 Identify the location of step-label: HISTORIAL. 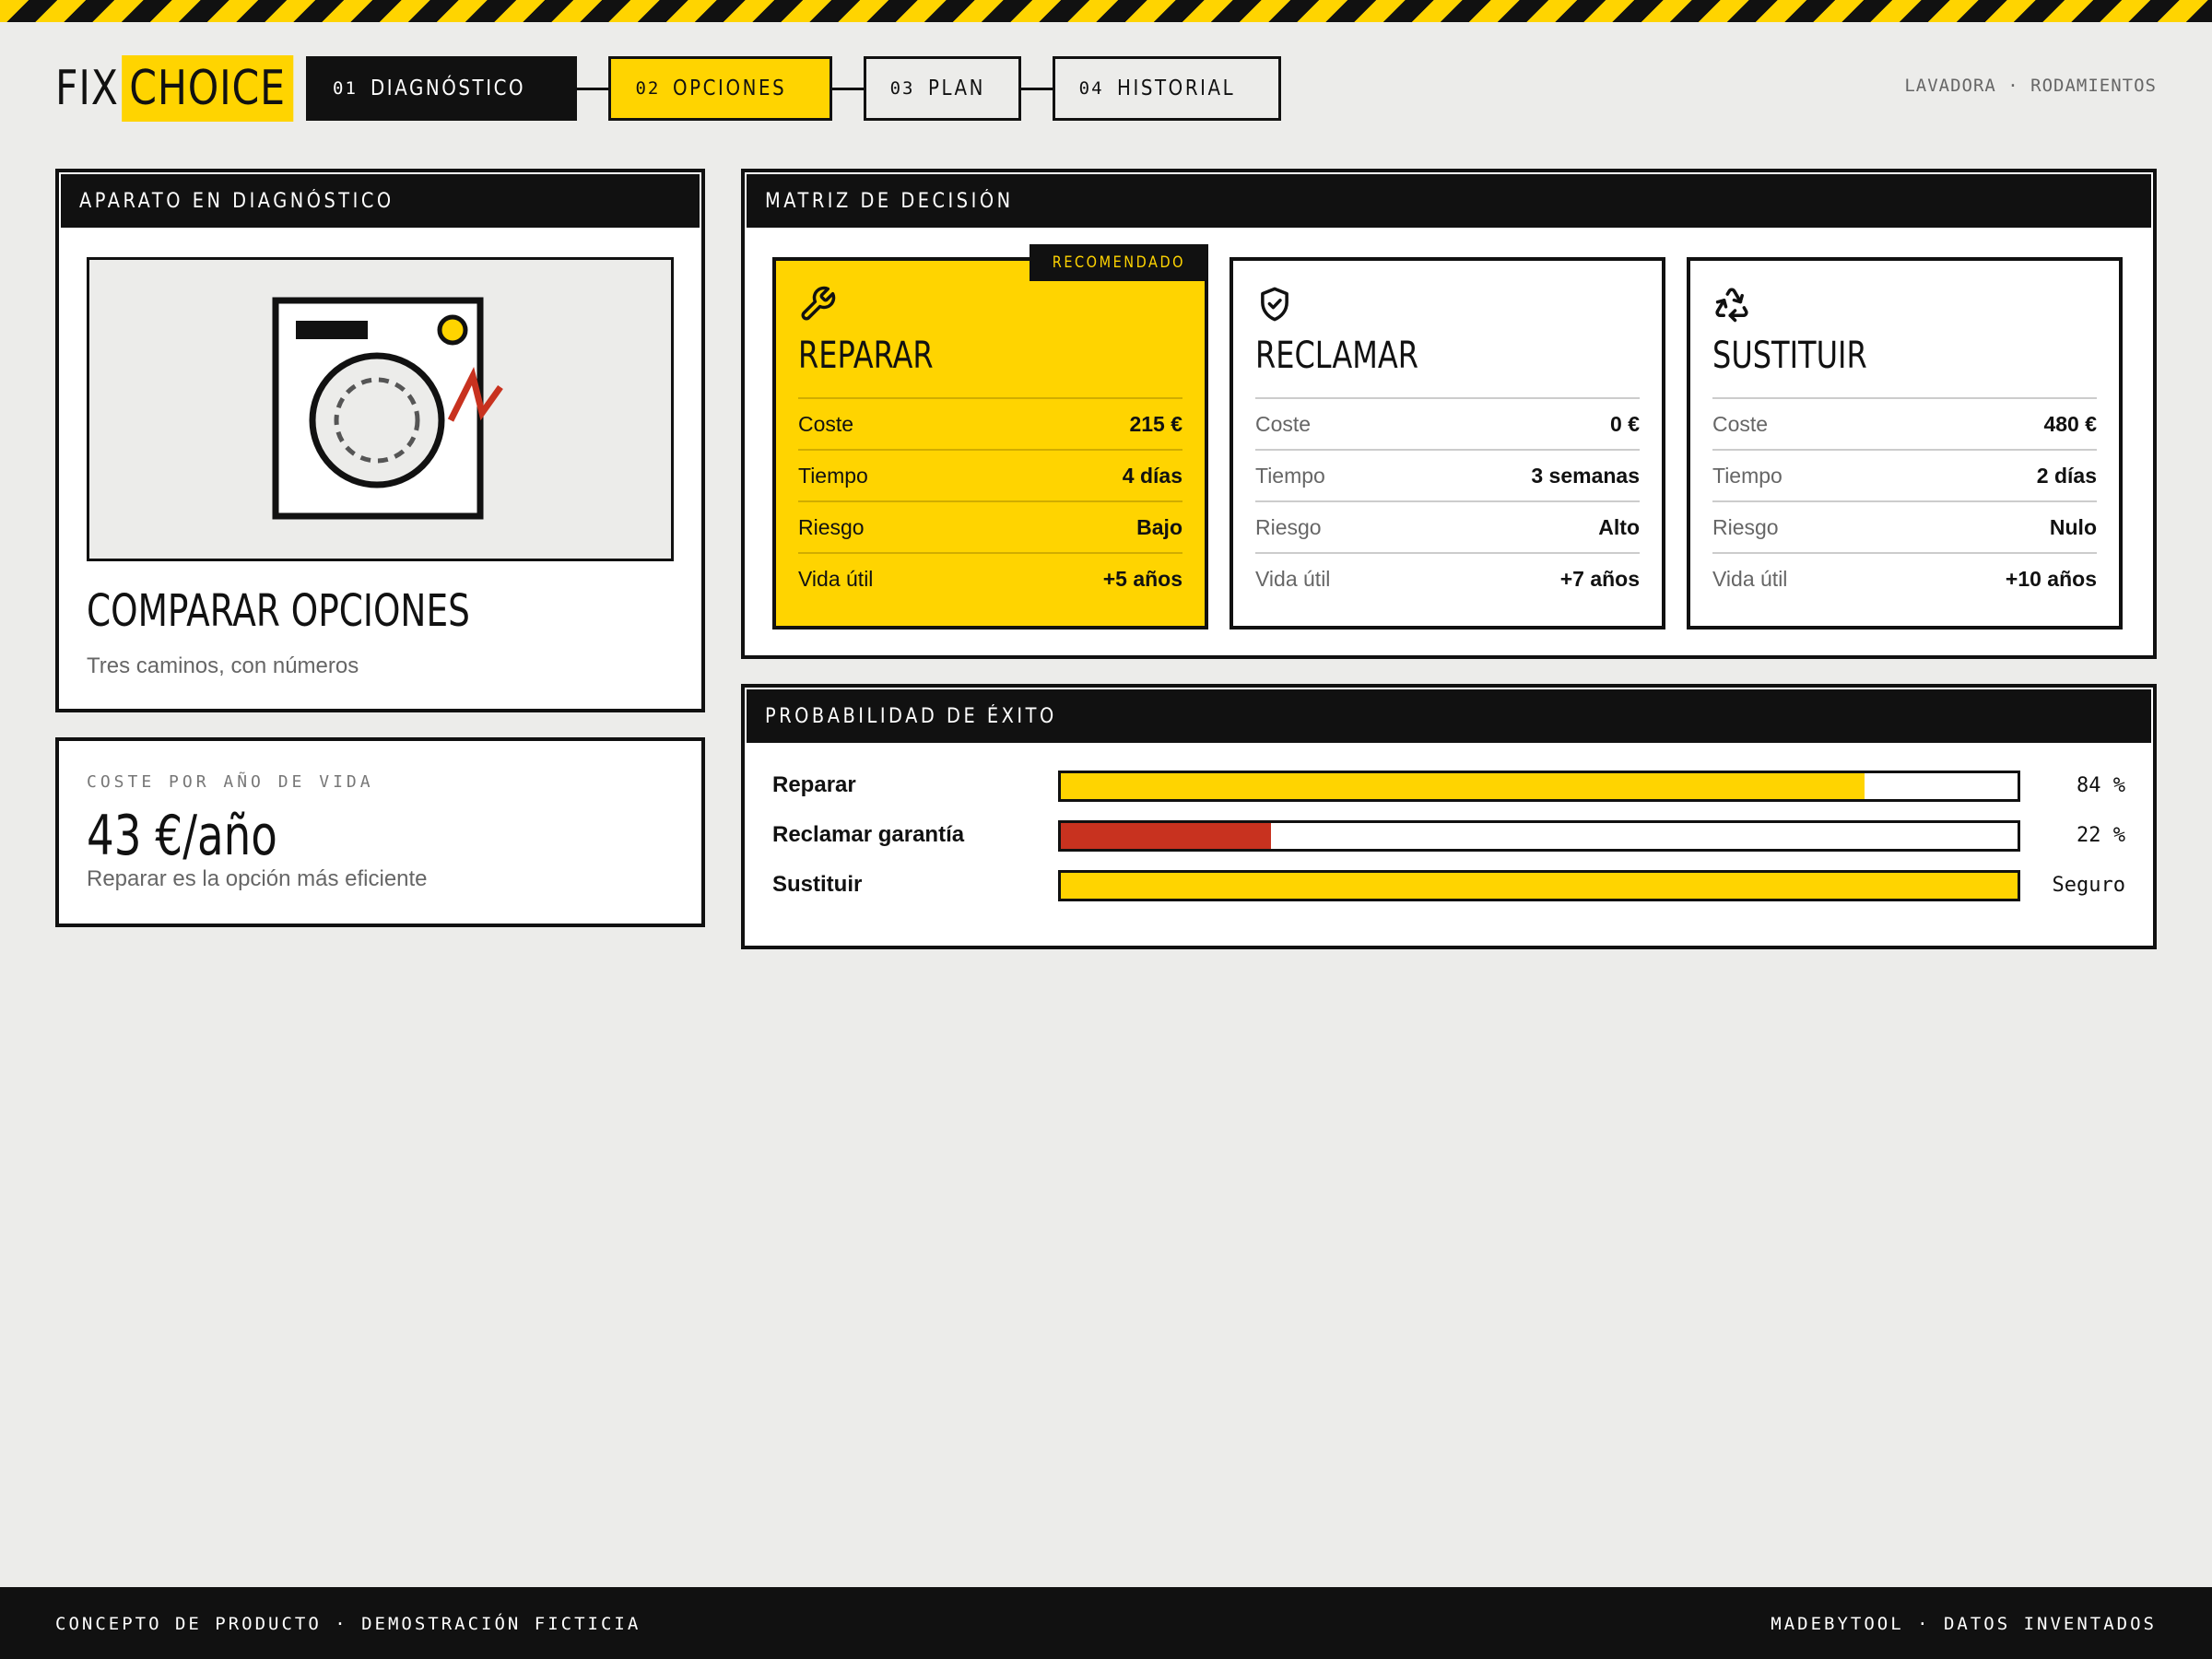
(1175, 88).